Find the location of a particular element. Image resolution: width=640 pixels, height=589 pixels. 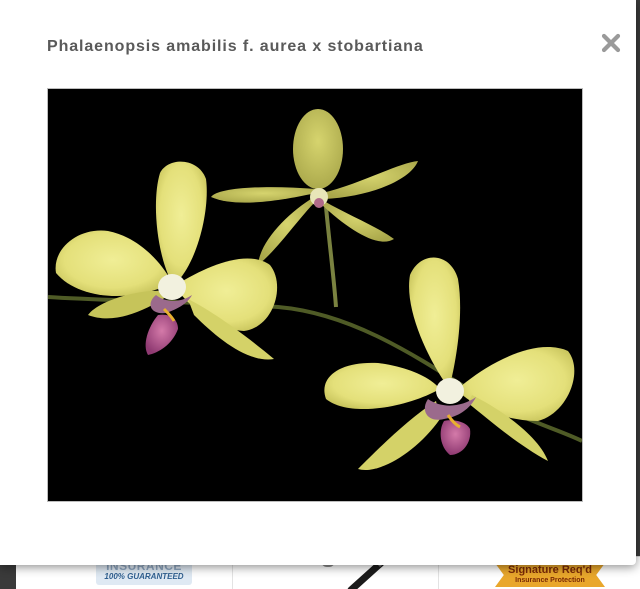

insurance-badge-subtitle: 100% GUARANTEED is located at coordinates (144, 576).